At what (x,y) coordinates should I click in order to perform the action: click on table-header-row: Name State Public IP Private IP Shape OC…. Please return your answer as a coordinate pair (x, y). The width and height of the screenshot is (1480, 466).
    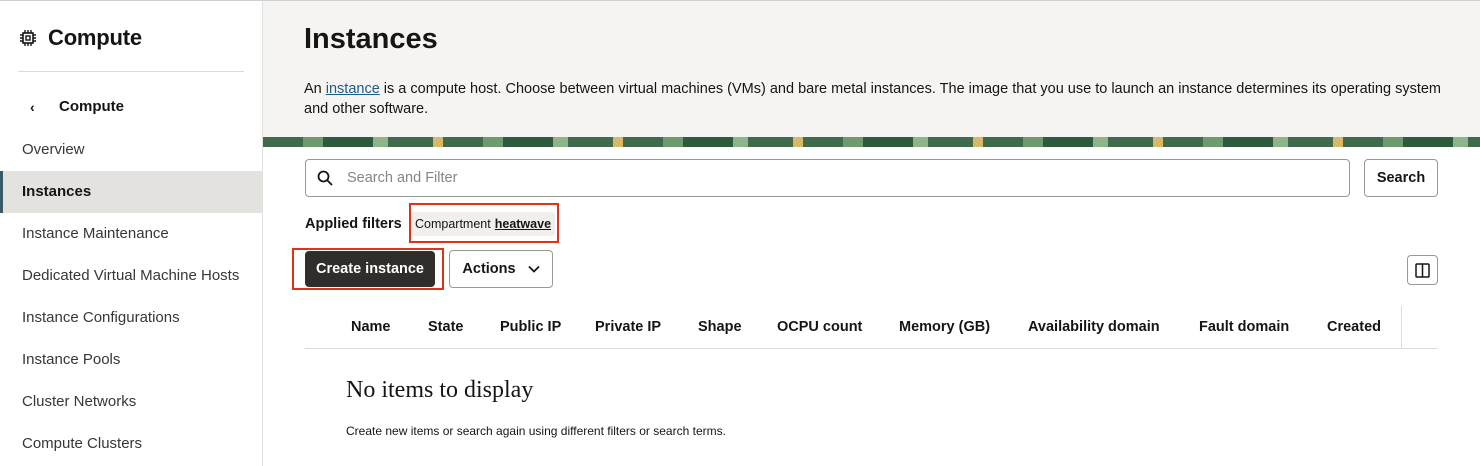
    Looking at the image, I should click on (871, 327).